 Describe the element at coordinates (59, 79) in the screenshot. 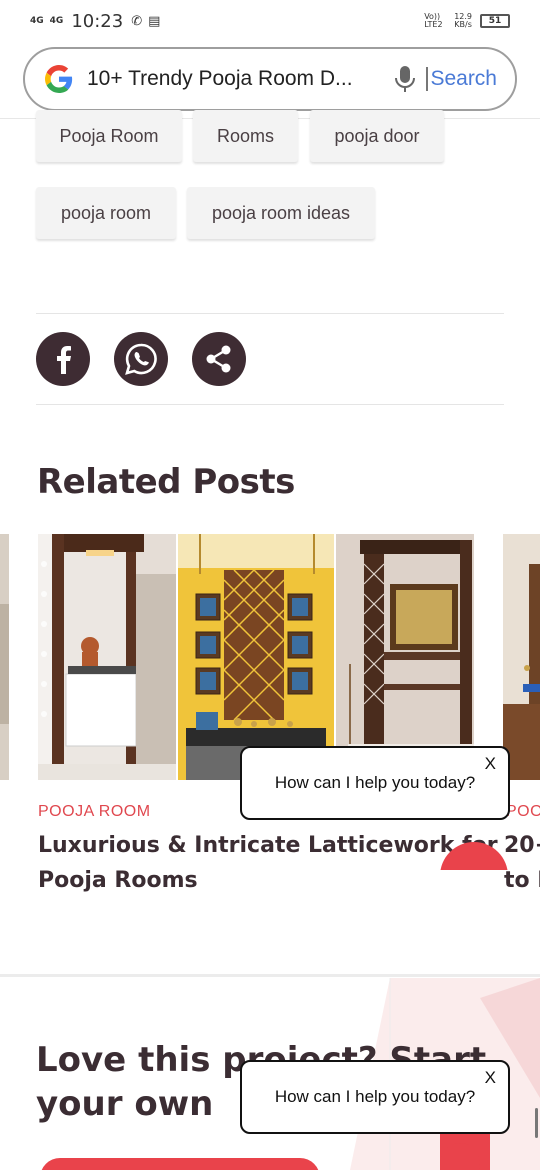

I see `google-logo-icon` at that location.